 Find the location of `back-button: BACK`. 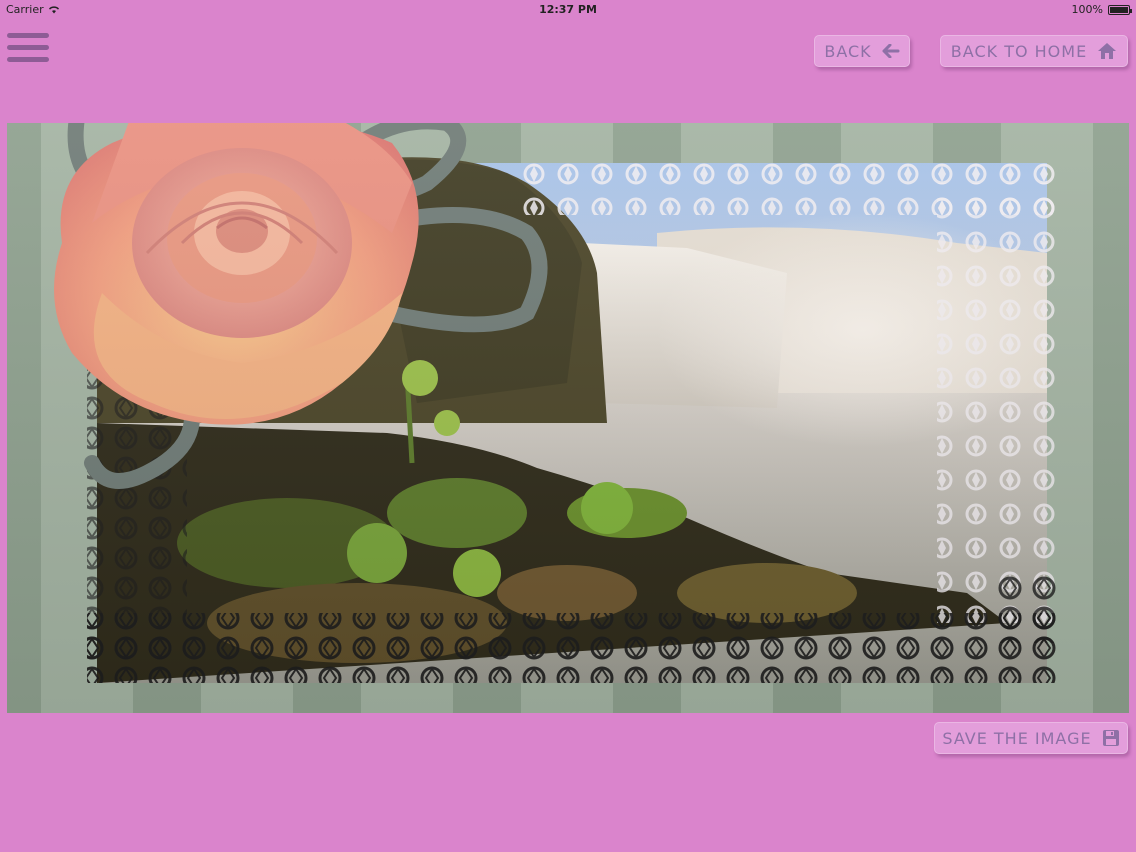

back-button: BACK is located at coordinates (862, 51).